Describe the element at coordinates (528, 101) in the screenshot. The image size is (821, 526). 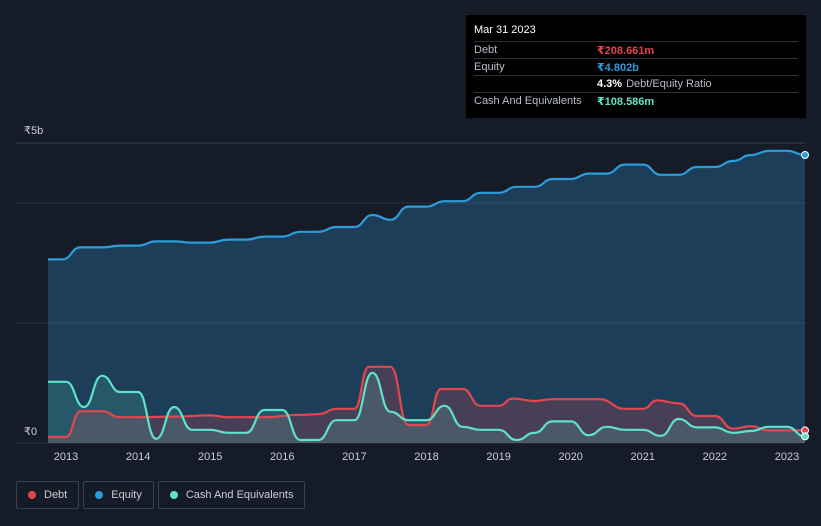
I see `tooltip-cash-label: Cash And Equivalents` at that location.